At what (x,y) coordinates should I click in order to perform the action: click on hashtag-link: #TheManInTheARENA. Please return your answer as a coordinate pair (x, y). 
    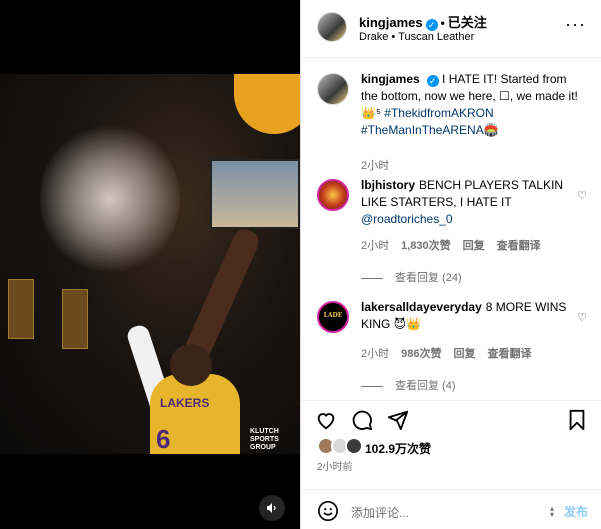
    Looking at the image, I should click on (422, 130).